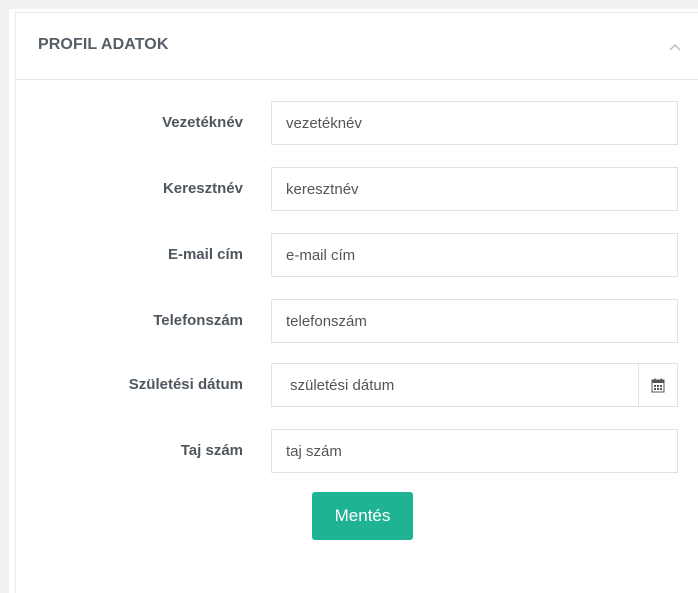 The width and height of the screenshot is (698, 593). I want to click on chevron-up-icon, so click(675, 47).